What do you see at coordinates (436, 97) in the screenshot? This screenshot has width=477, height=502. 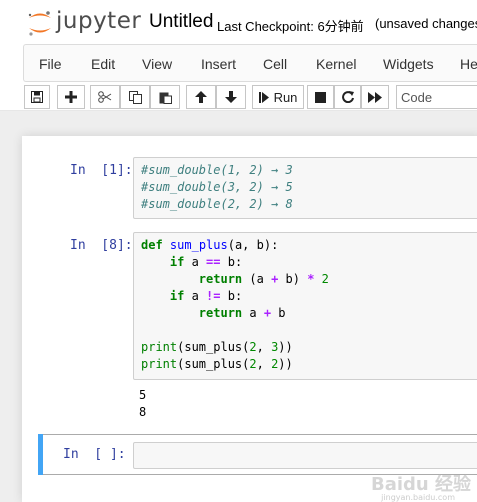 I see `cell-type-select: Code` at bounding box center [436, 97].